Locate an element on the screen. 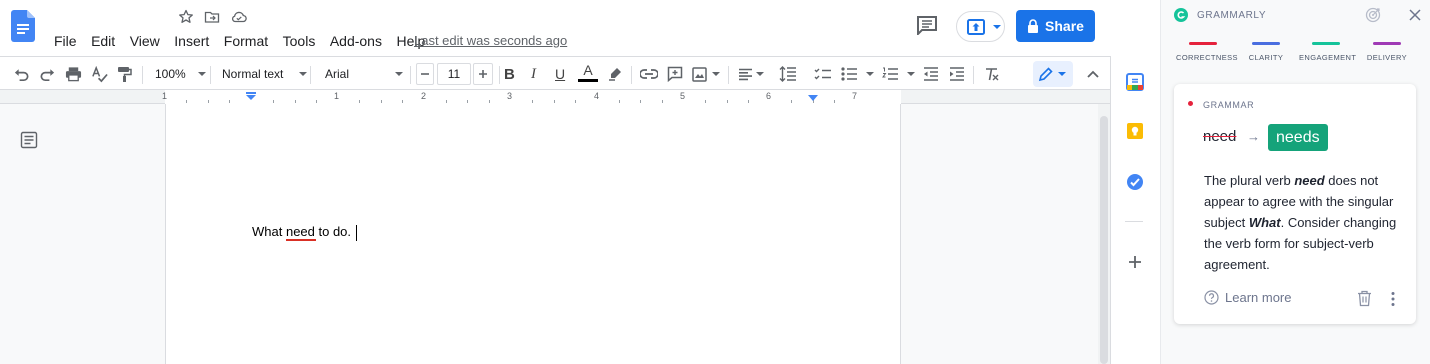  link-icon is located at coordinates (649, 74).